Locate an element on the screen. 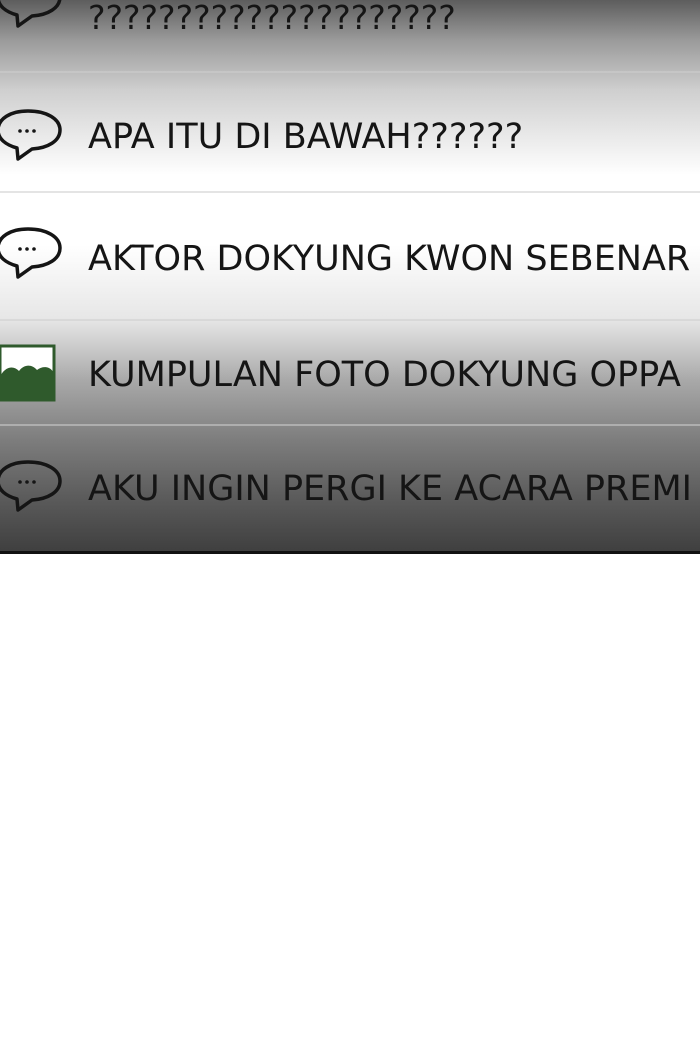  list-item: ????????????????????? is located at coordinates (350, 36).